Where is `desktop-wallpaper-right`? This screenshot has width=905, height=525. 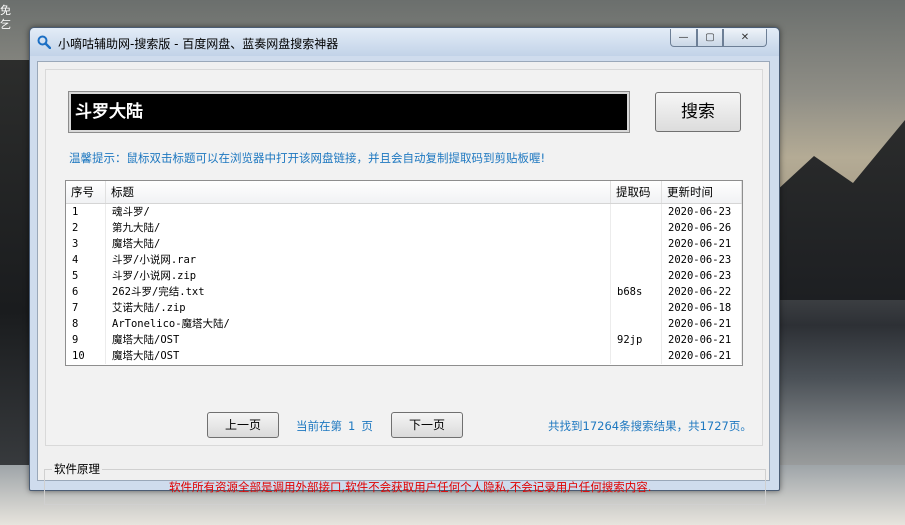 desktop-wallpaper-right is located at coordinates (840, 210).